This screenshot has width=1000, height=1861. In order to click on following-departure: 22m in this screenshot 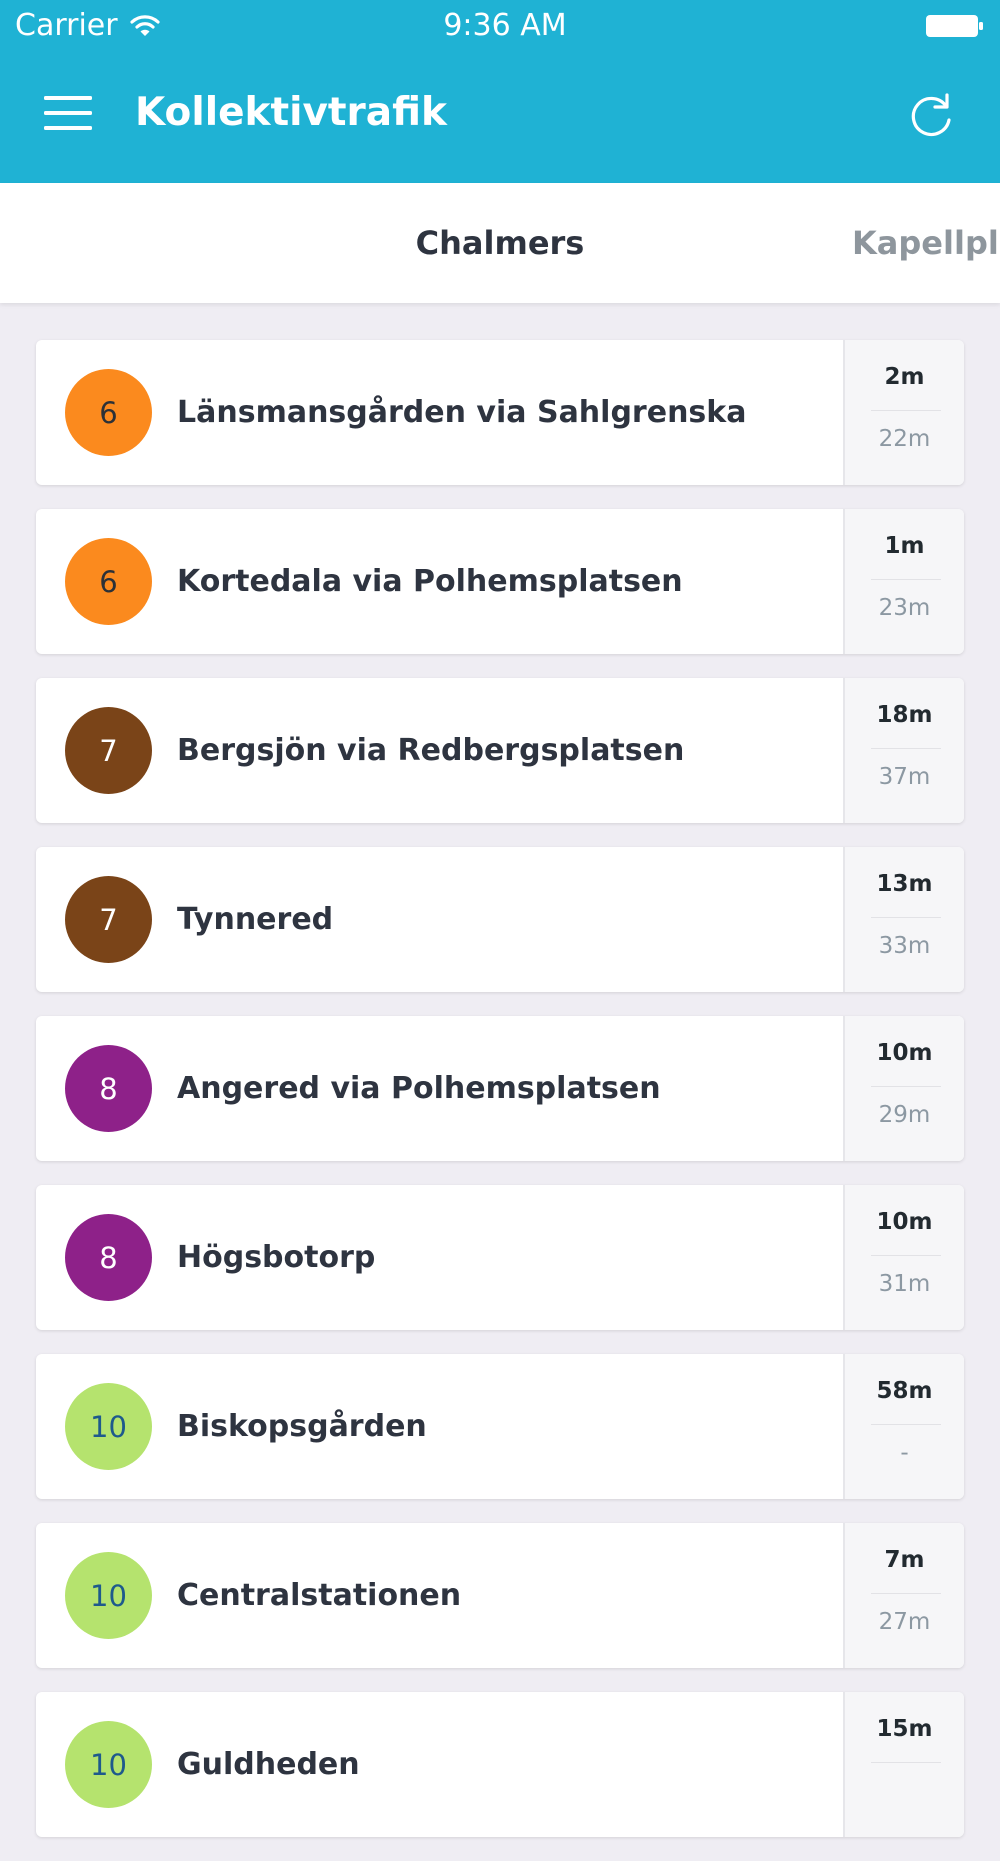, I will do `click(904, 439)`.